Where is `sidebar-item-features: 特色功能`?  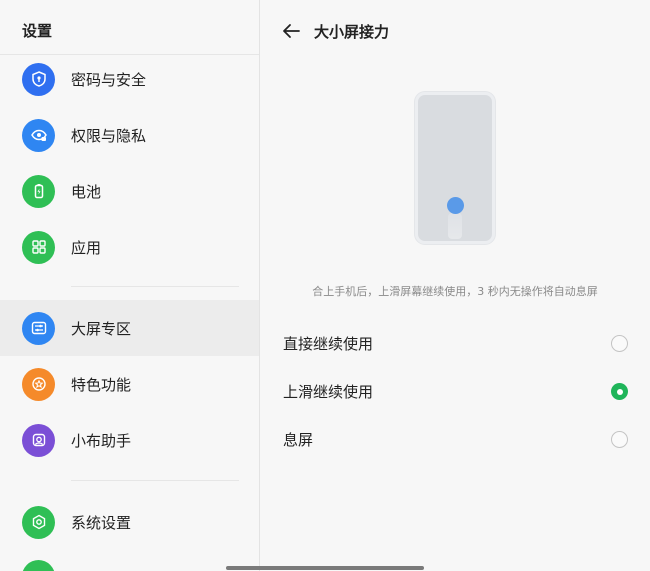
sidebar-item-features: 特色功能 is located at coordinates (129, 384).